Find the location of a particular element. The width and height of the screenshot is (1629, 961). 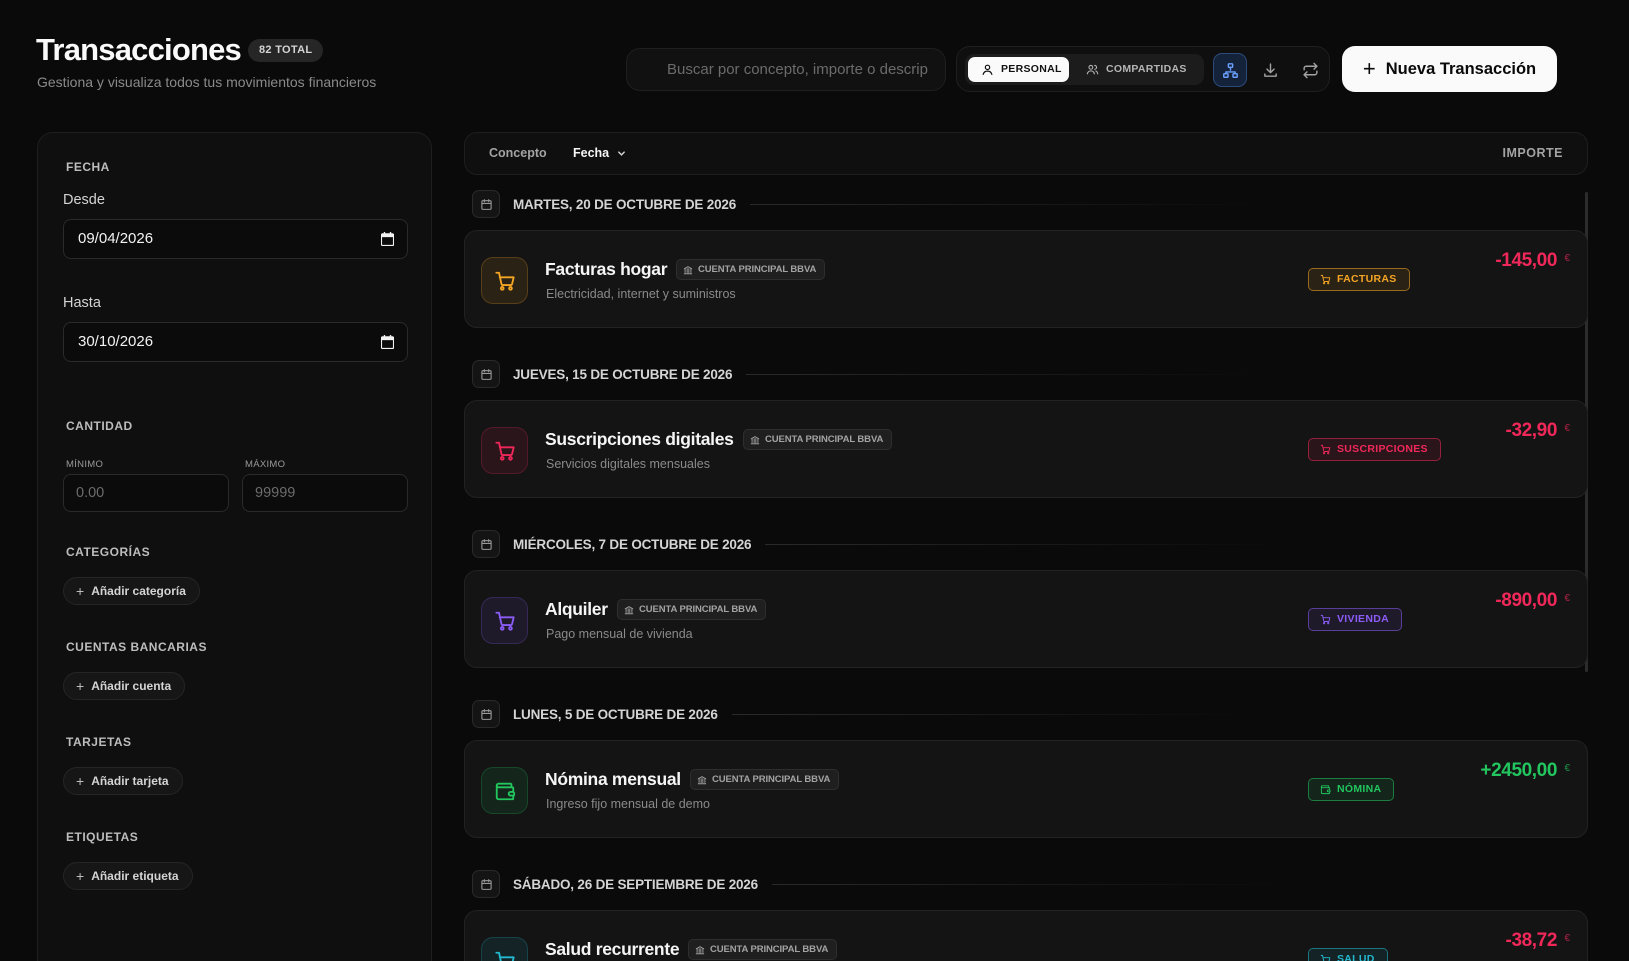

date-group-header: MARTES, 20 DE OCTUBRE DE 2026 is located at coordinates (871, 204).